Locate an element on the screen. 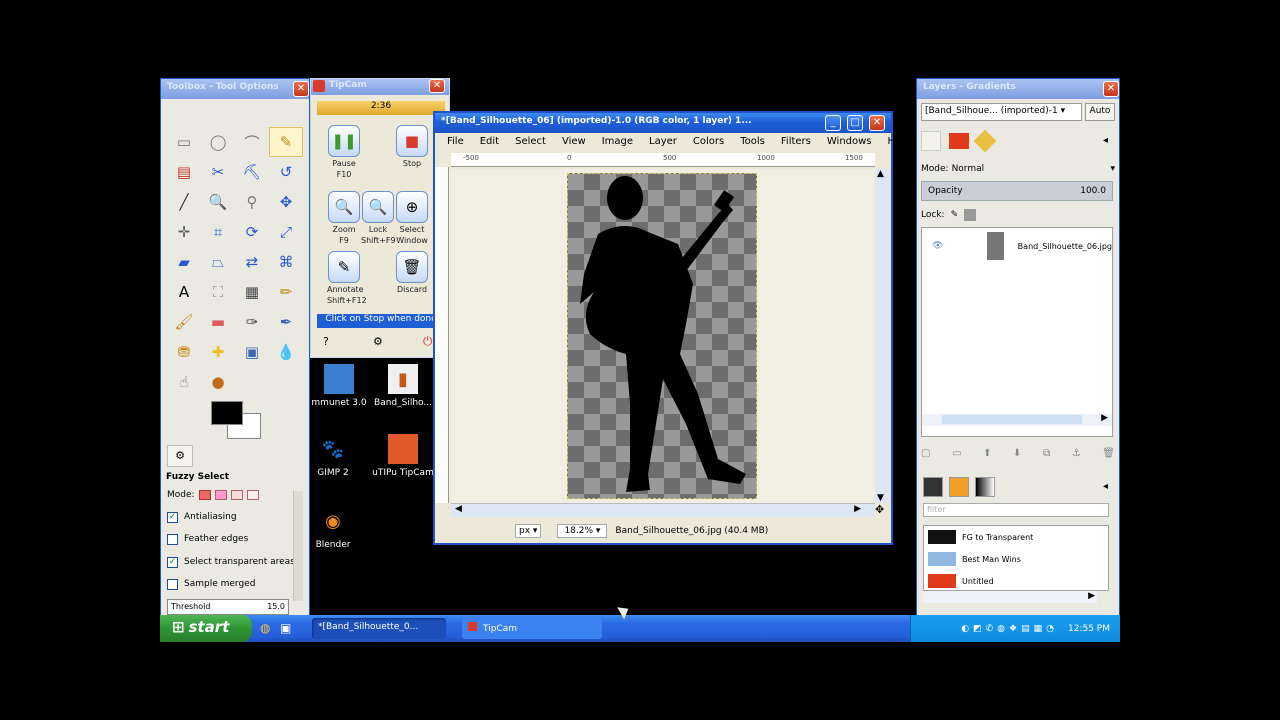 This screenshot has height=720, width=1280. tipcam-pause-button: ❚❚ Pause F10 is located at coordinates (344, 152).